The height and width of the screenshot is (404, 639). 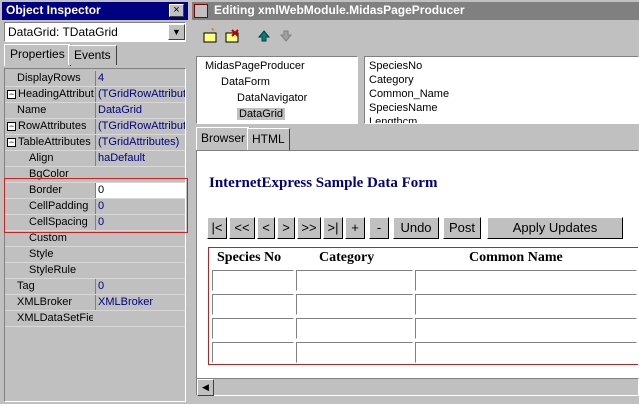 I want to click on nav-button: -, so click(x=379, y=228).